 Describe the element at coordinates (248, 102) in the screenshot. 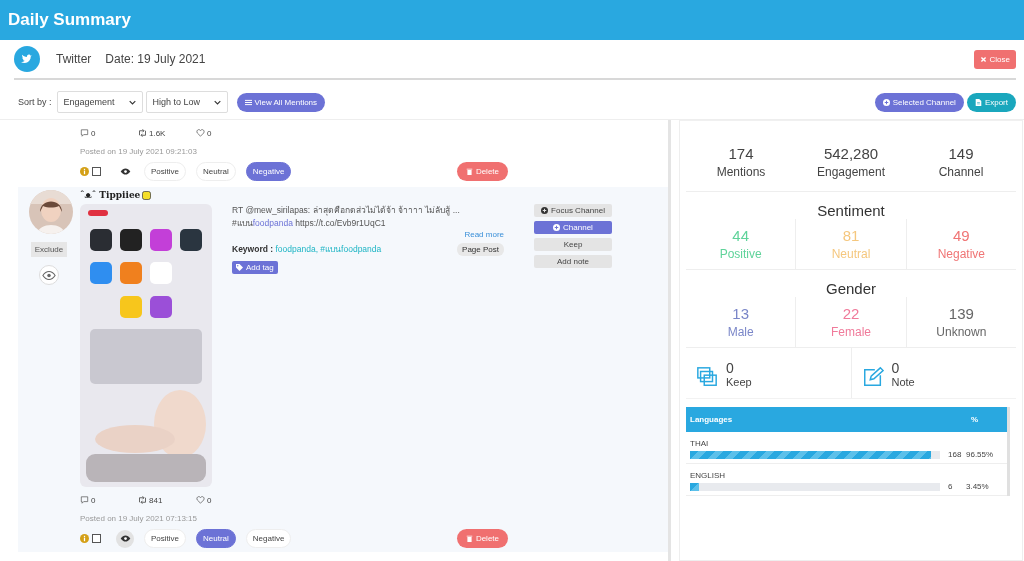

I see `list-icon` at that location.